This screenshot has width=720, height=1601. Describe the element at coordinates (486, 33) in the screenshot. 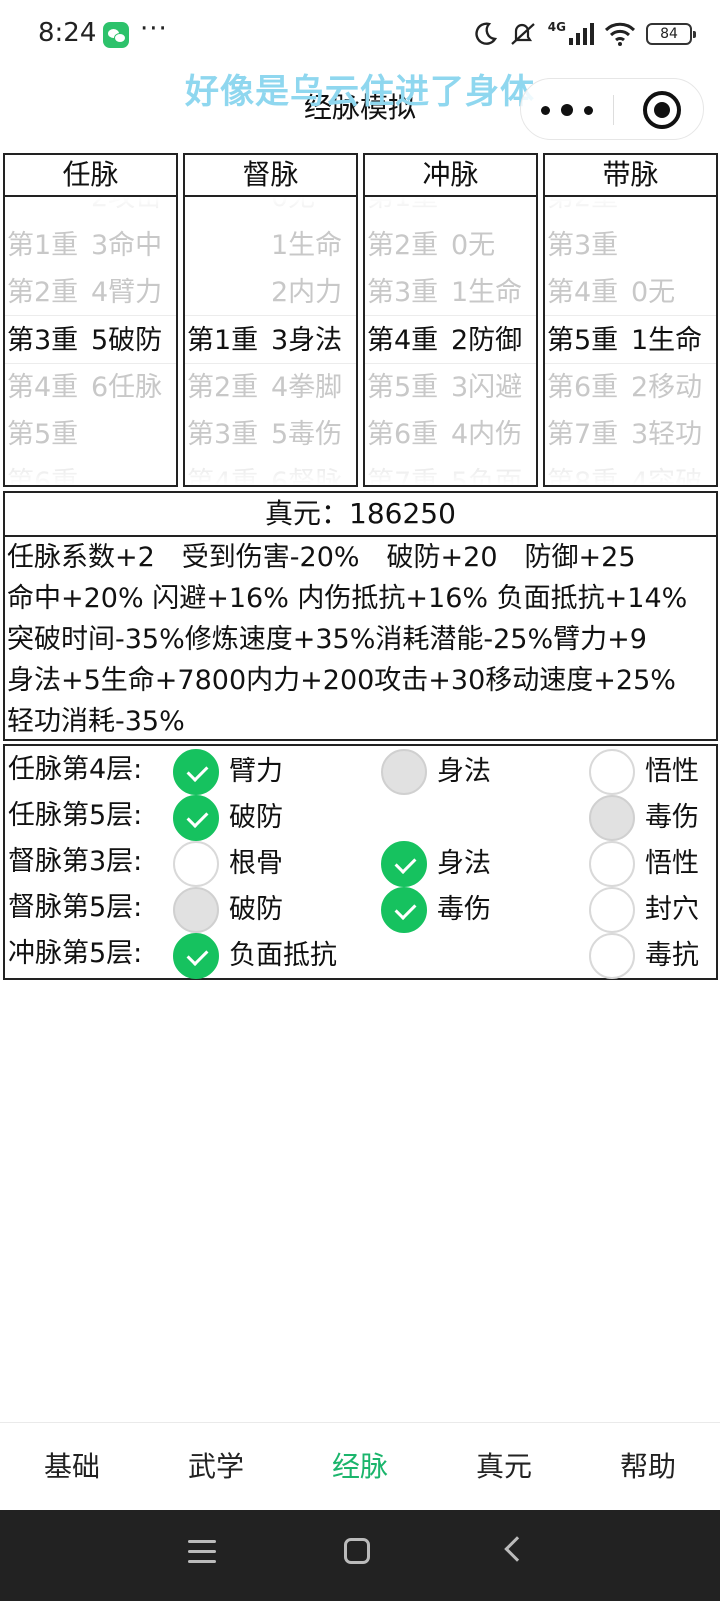

I see `moon-icon` at that location.